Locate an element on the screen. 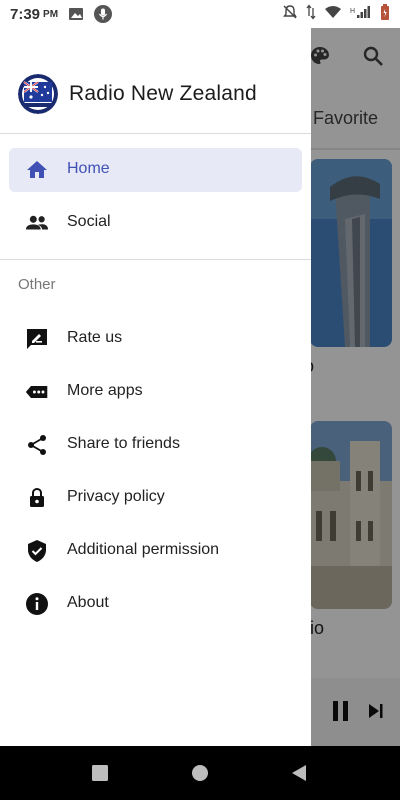 The height and width of the screenshot is (800, 400). nav-item-additional-permission: Additional permission is located at coordinates (155, 551).